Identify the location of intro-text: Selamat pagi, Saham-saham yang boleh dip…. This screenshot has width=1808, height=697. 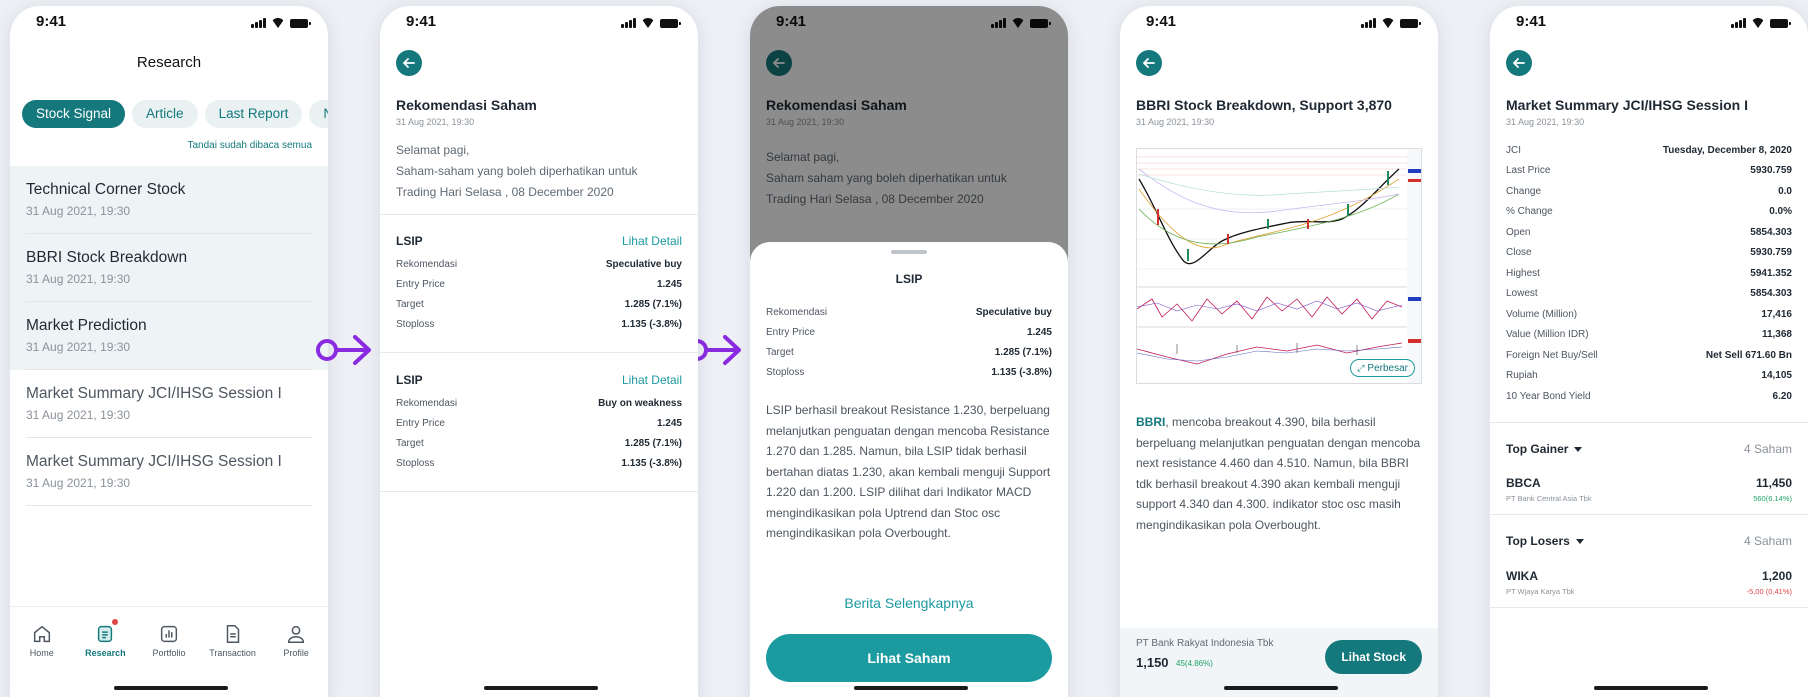
(517, 171).